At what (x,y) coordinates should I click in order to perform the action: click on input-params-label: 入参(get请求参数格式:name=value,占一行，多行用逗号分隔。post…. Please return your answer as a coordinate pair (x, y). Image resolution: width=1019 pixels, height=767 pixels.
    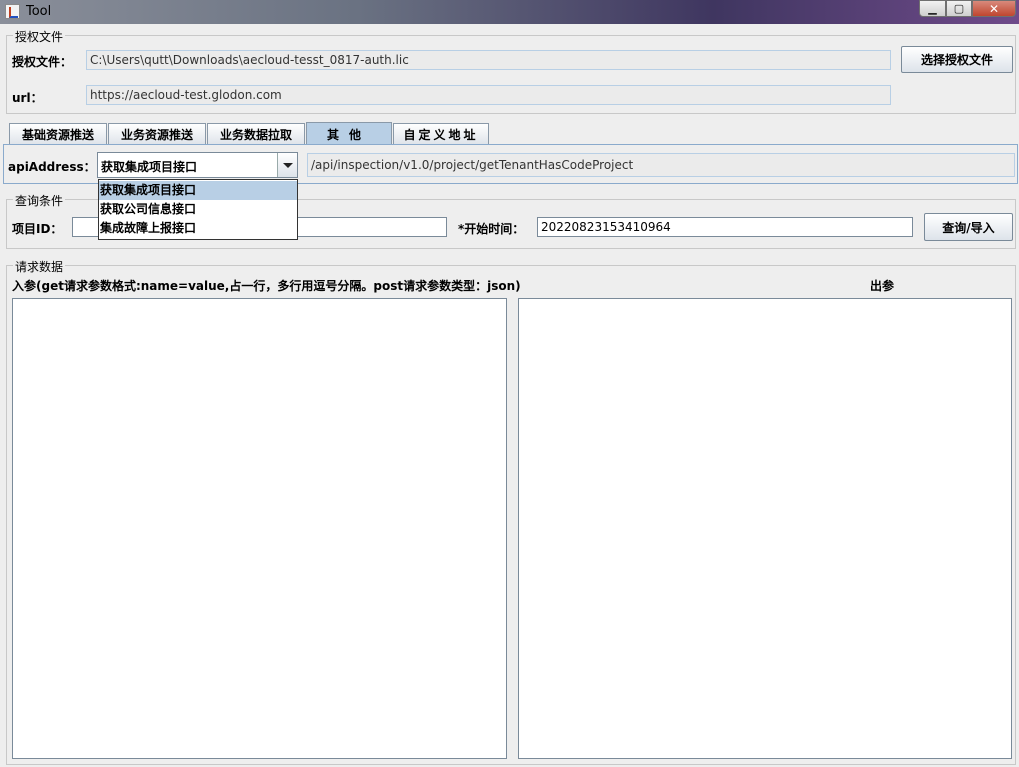
    Looking at the image, I should click on (266, 286).